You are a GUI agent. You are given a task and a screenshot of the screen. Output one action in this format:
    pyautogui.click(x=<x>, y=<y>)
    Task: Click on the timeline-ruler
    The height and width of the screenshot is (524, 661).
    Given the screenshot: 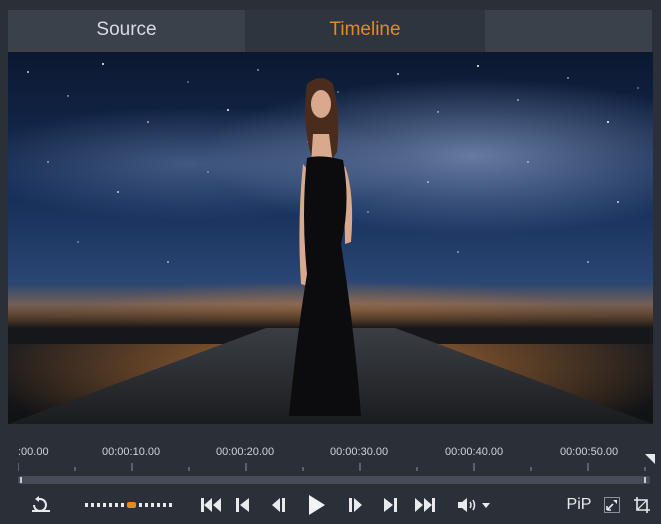 What is the action you would take?
    pyautogui.click(x=333, y=468)
    